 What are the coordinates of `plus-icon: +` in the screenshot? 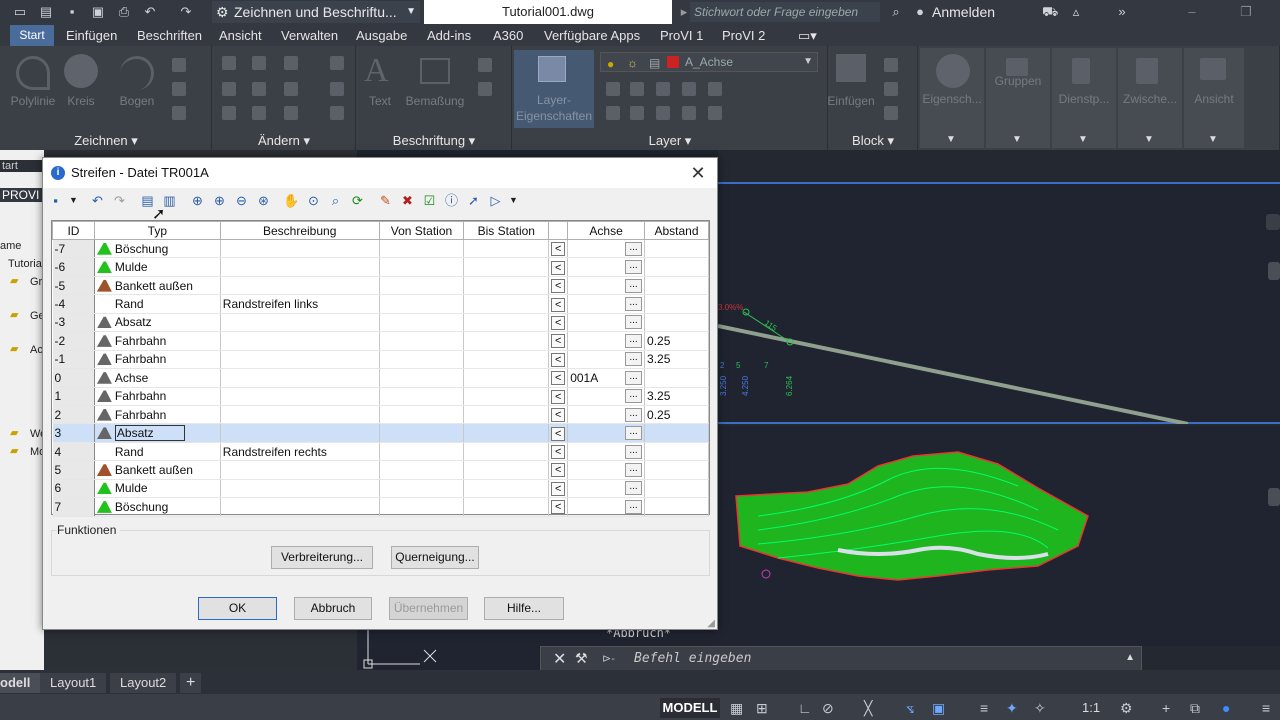 It's located at (1166, 708).